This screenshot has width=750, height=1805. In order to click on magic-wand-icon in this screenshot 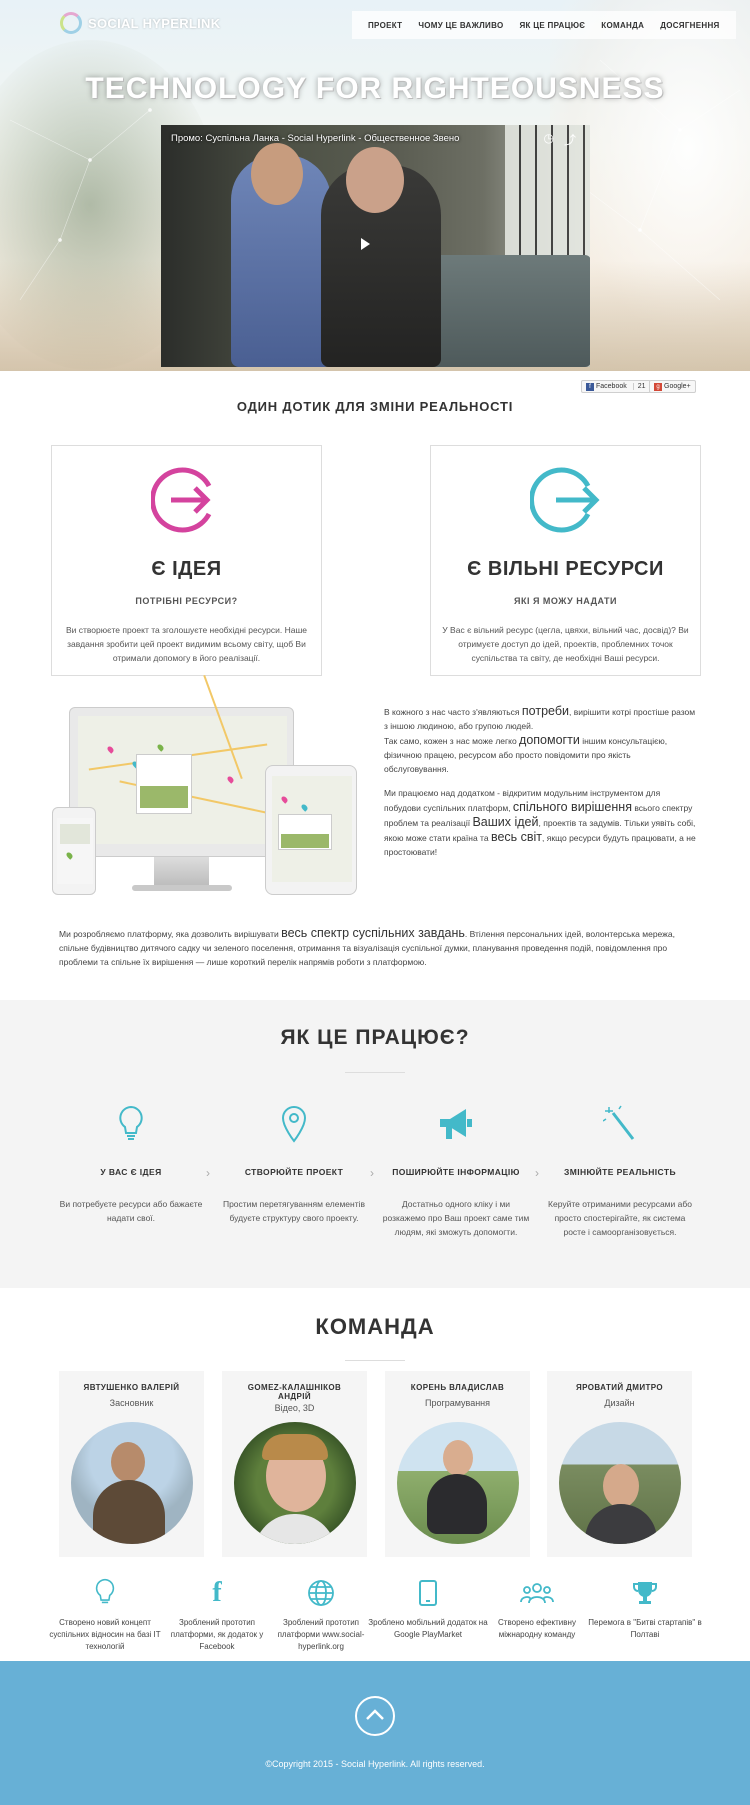, I will do `click(620, 1125)`.